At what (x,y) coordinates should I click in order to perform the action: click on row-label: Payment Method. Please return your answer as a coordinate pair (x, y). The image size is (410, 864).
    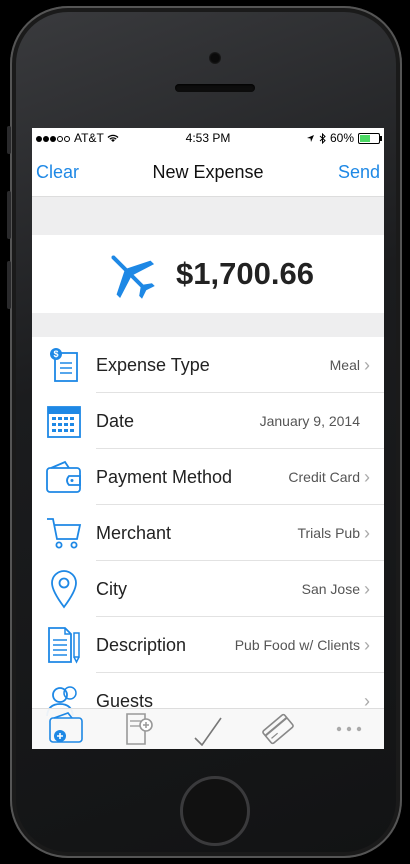
    Looking at the image, I should click on (164, 476).